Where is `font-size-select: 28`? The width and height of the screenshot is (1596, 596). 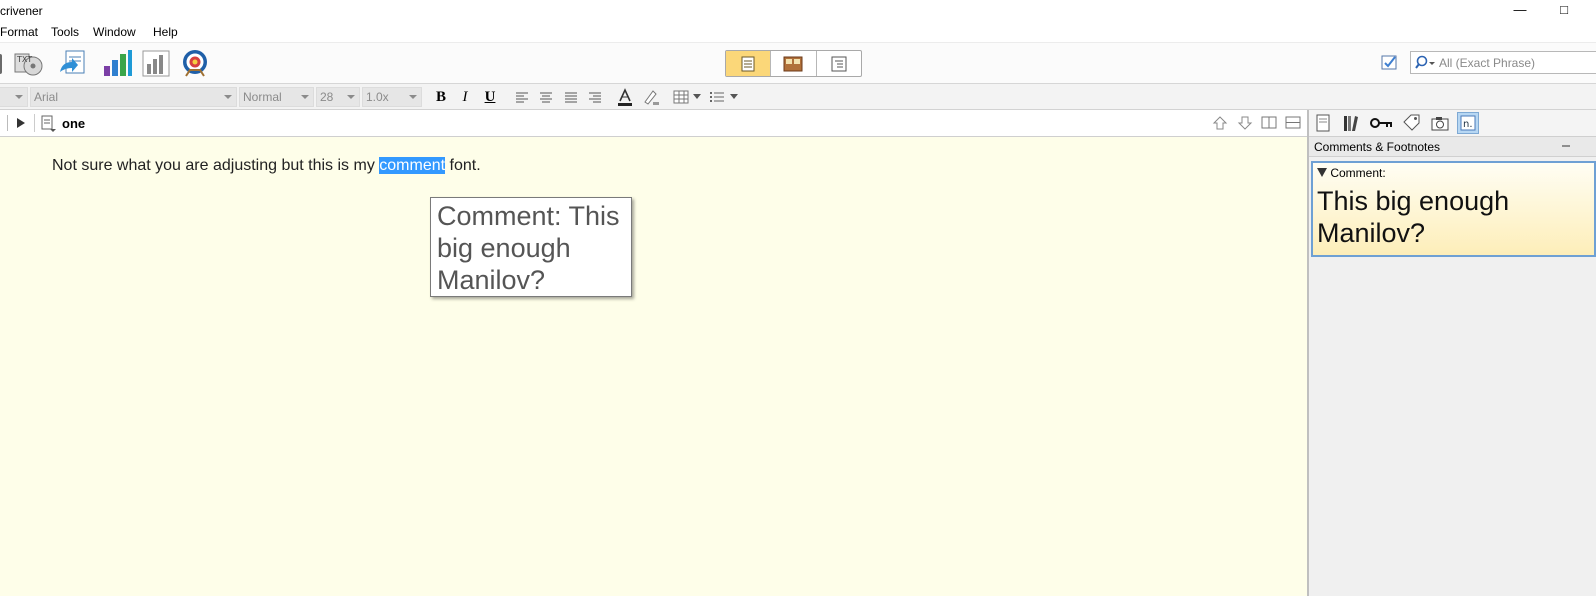
font-size-select: 28 is located at coordinates (338, 97).